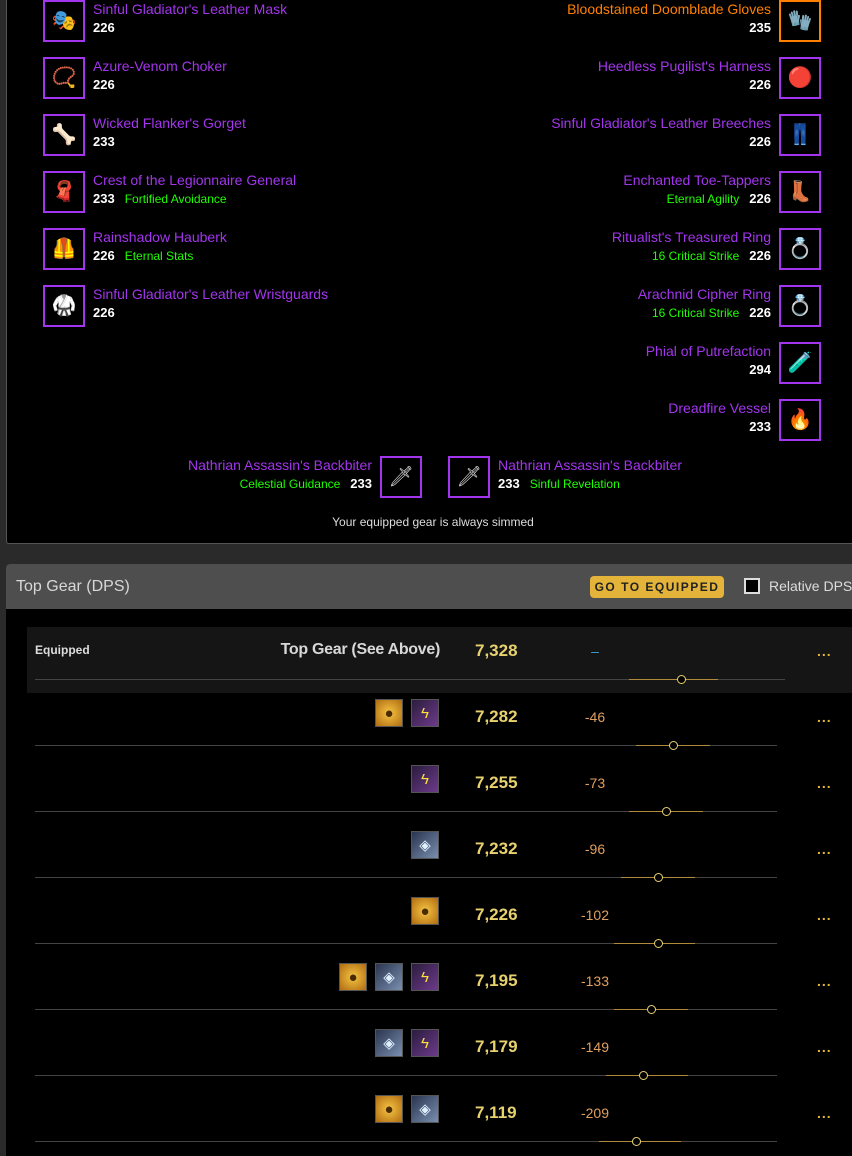 The height and width of the screenshot is (1156, 852). Describe the element at coordinates (169, 123) in the screenshot. I see `item-name: Wicked Flanker's Gorget` at that location.